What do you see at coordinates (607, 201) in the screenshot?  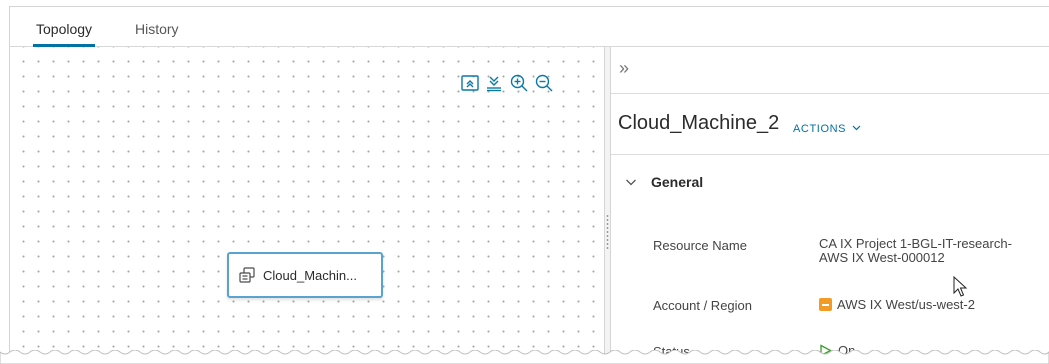 I see `panel-splitter` at bounding box center [607, 201].